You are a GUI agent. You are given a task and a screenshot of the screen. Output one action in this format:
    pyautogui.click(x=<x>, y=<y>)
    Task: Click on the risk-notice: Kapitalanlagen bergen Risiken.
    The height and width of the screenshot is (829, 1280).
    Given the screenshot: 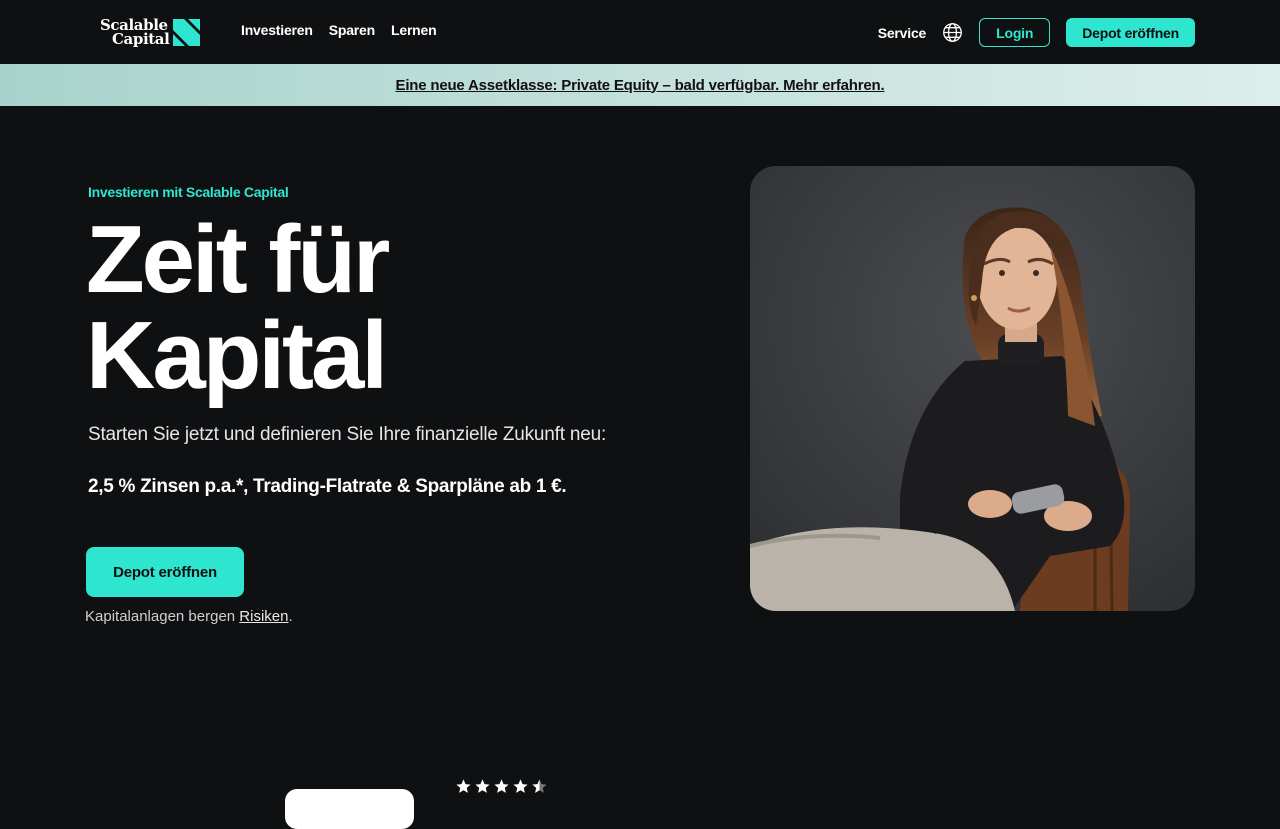 What is the action you would take?
    pyautogui.click(x=189, y=616)
    